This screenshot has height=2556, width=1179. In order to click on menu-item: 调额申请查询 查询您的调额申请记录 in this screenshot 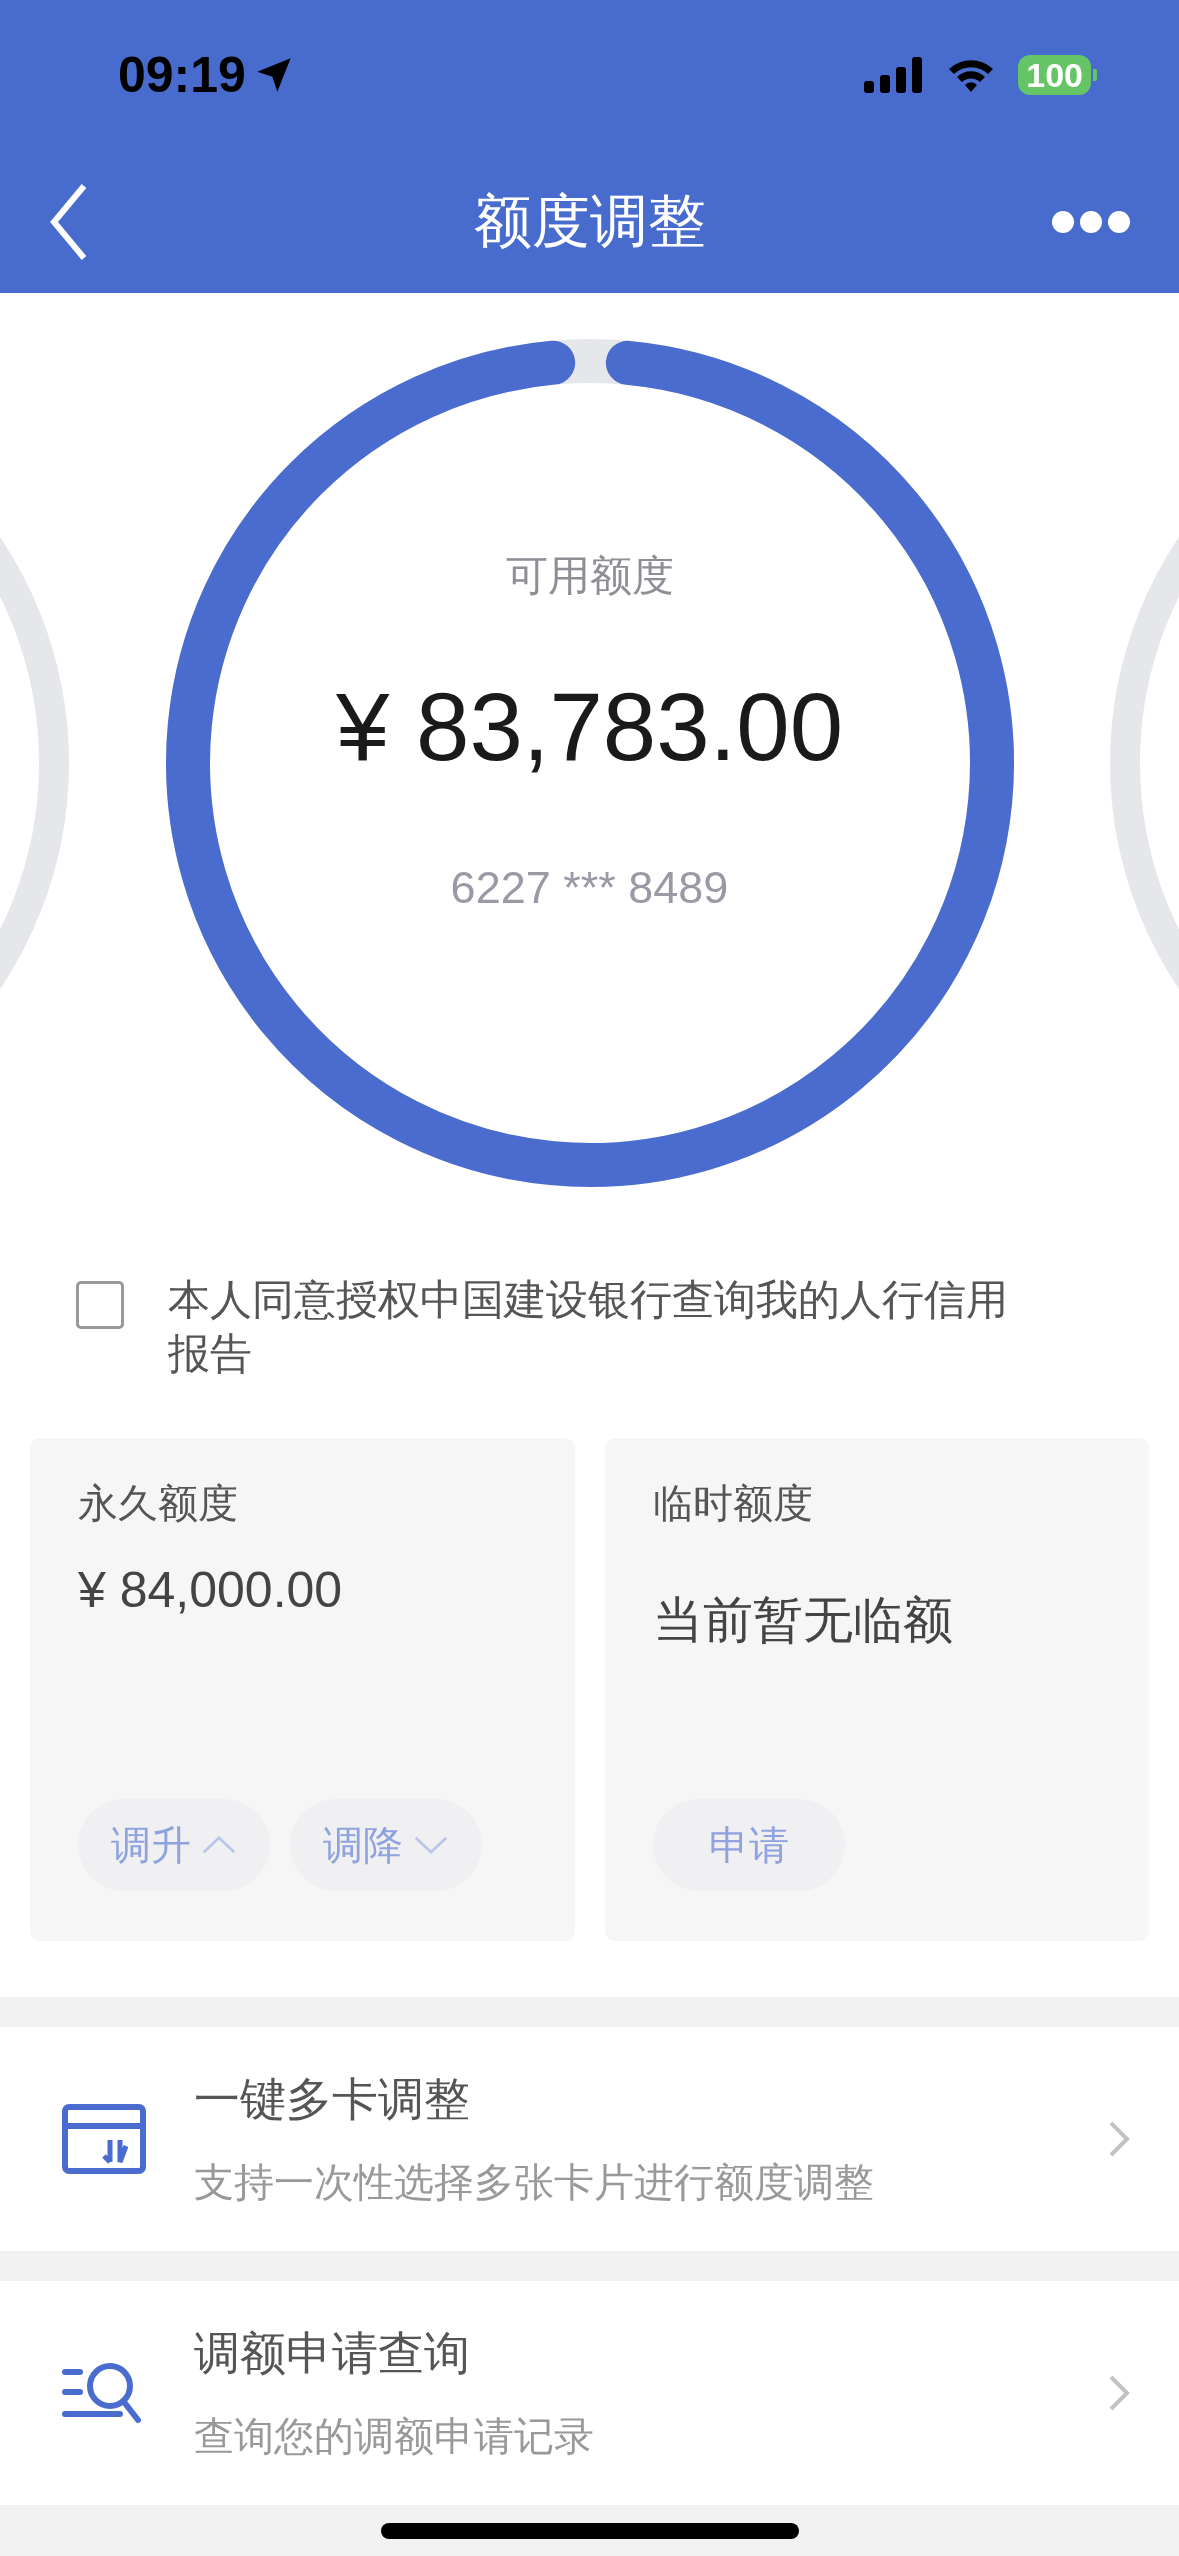, I will do `click(589, 2393)`.